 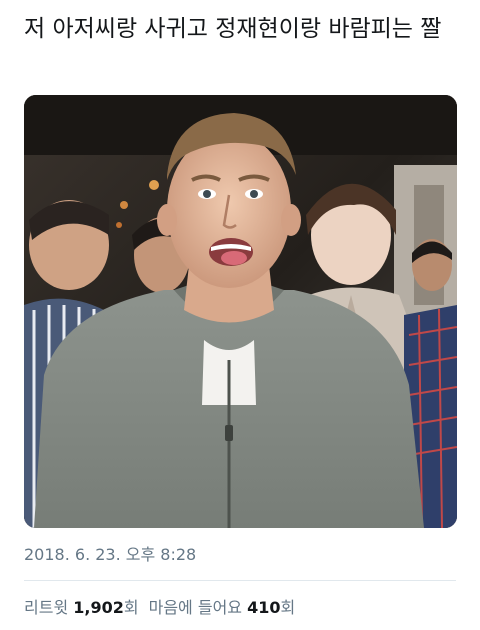 I want to click on divider, so click(x=240, y=580).